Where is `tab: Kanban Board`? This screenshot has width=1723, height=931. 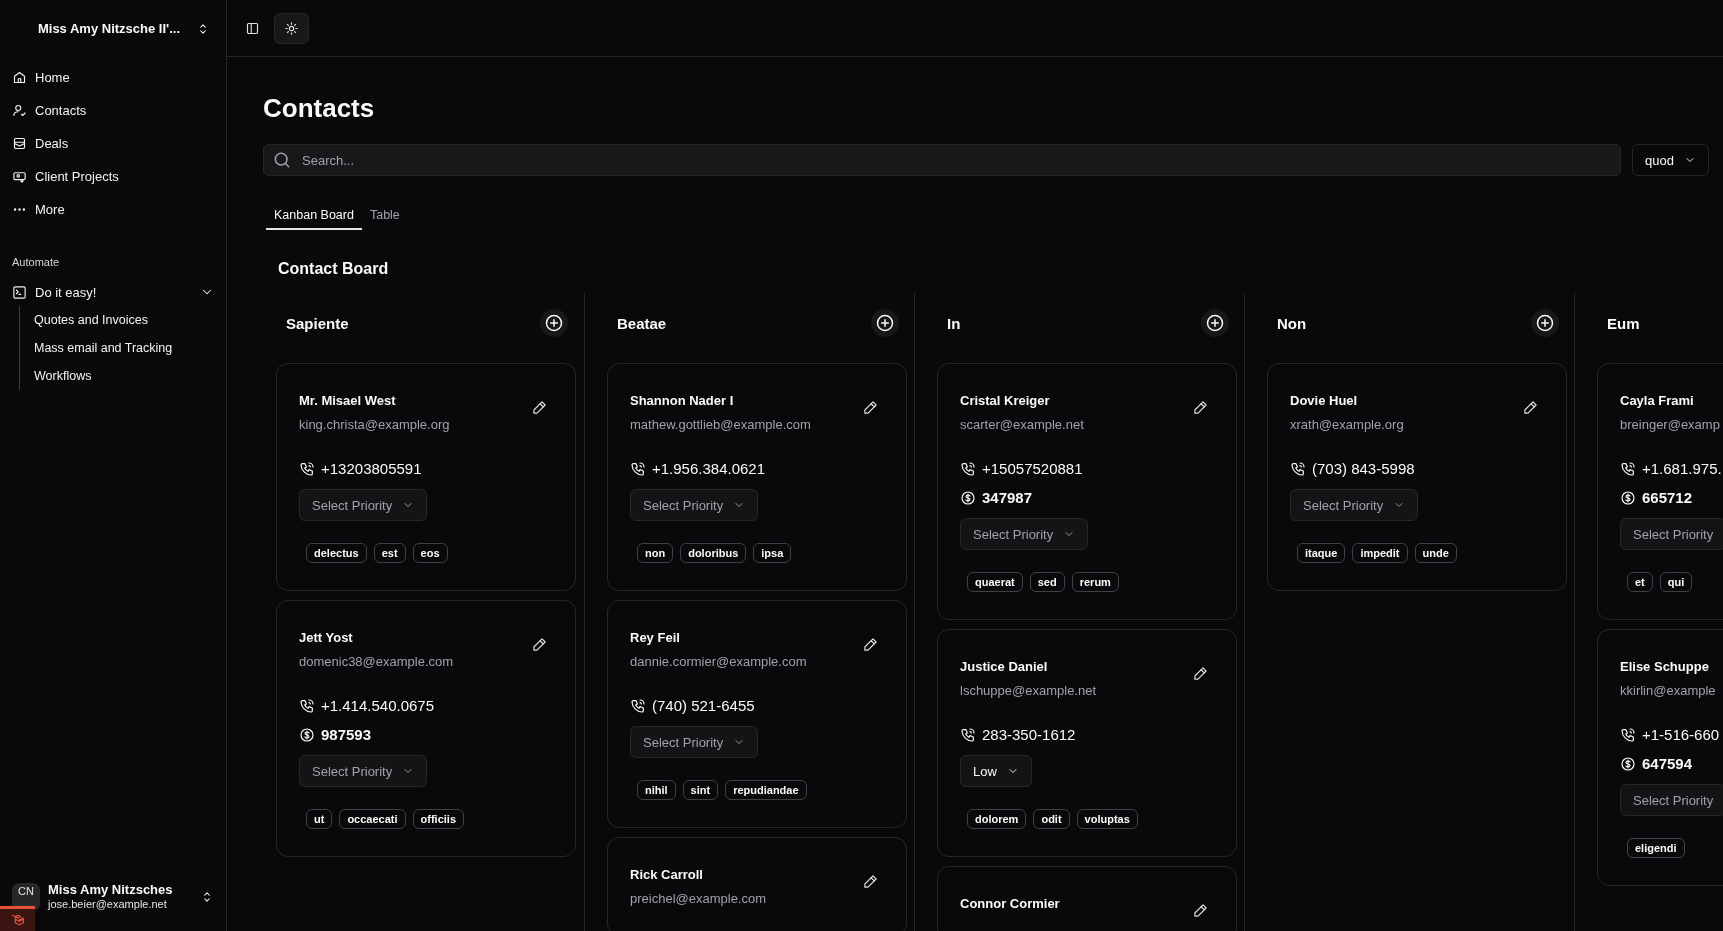
tab: Kanban Board is located at coordinates (314, 216).